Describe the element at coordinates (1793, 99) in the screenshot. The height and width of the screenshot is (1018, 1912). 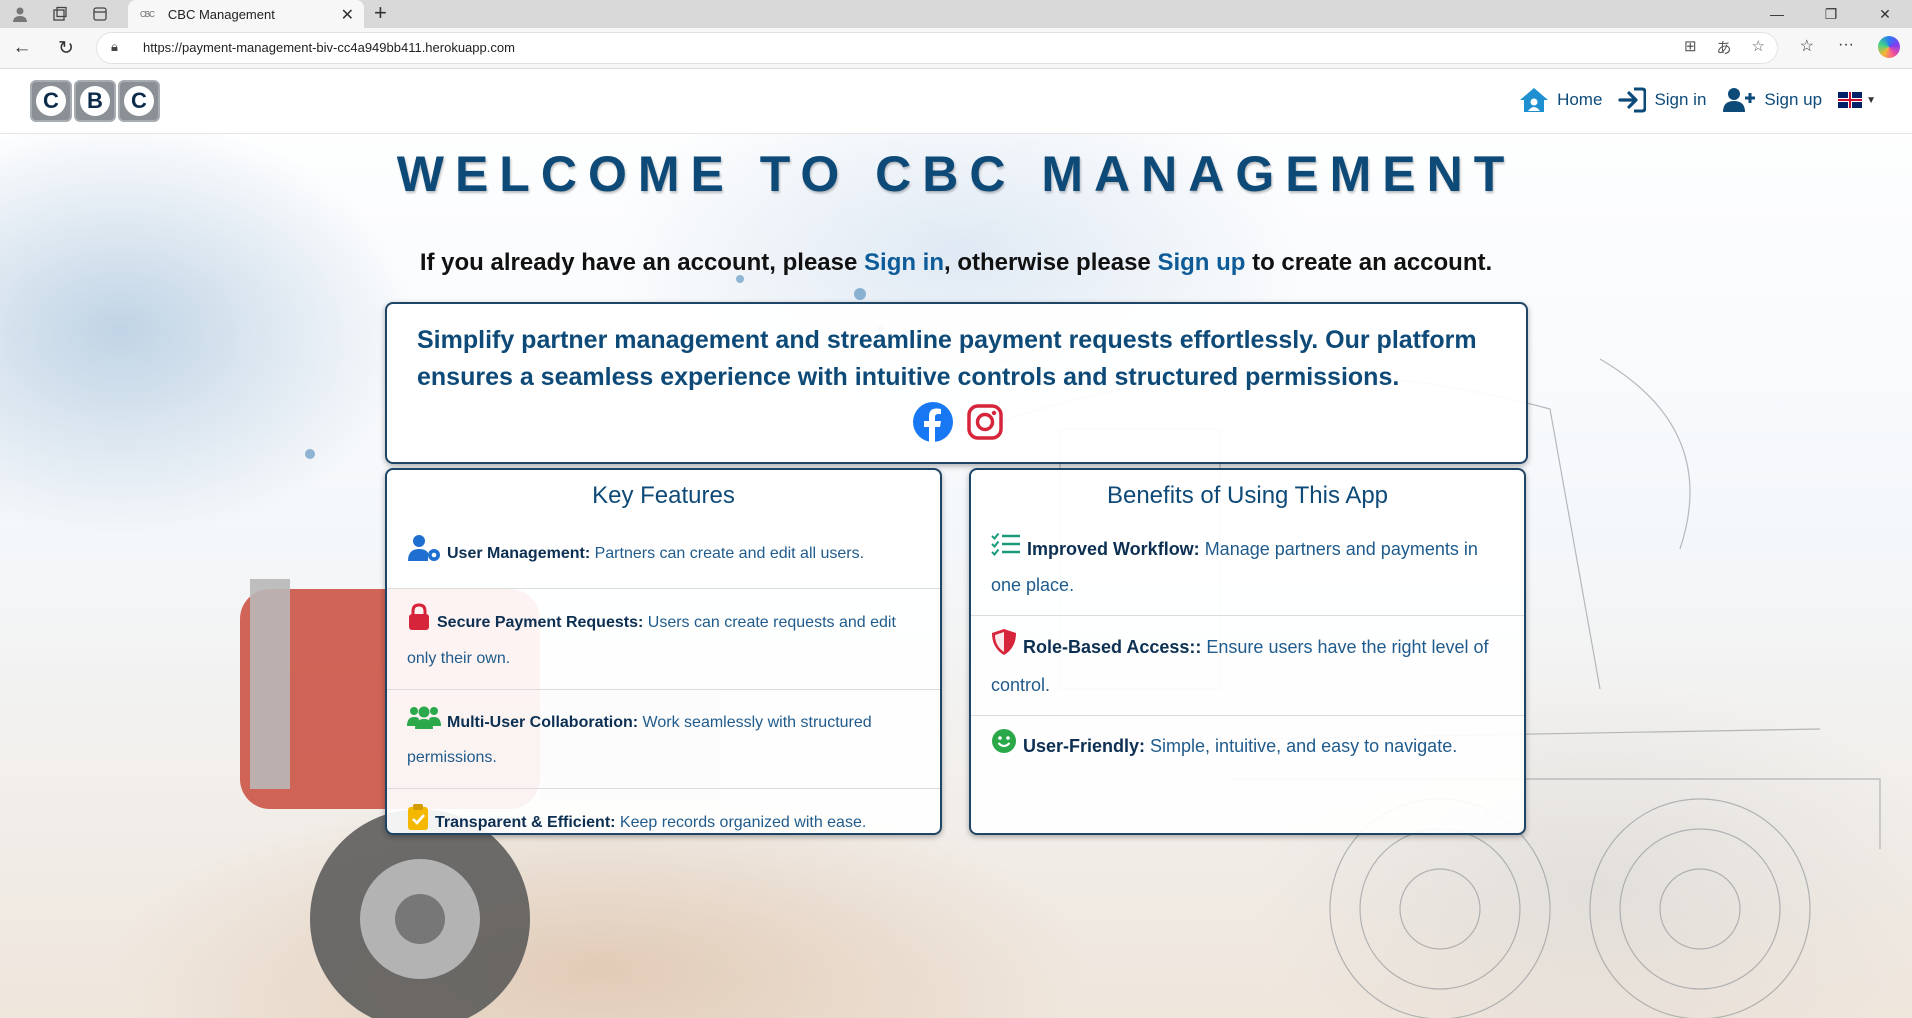
I see `nav-signup-label: Sign up` at that location.